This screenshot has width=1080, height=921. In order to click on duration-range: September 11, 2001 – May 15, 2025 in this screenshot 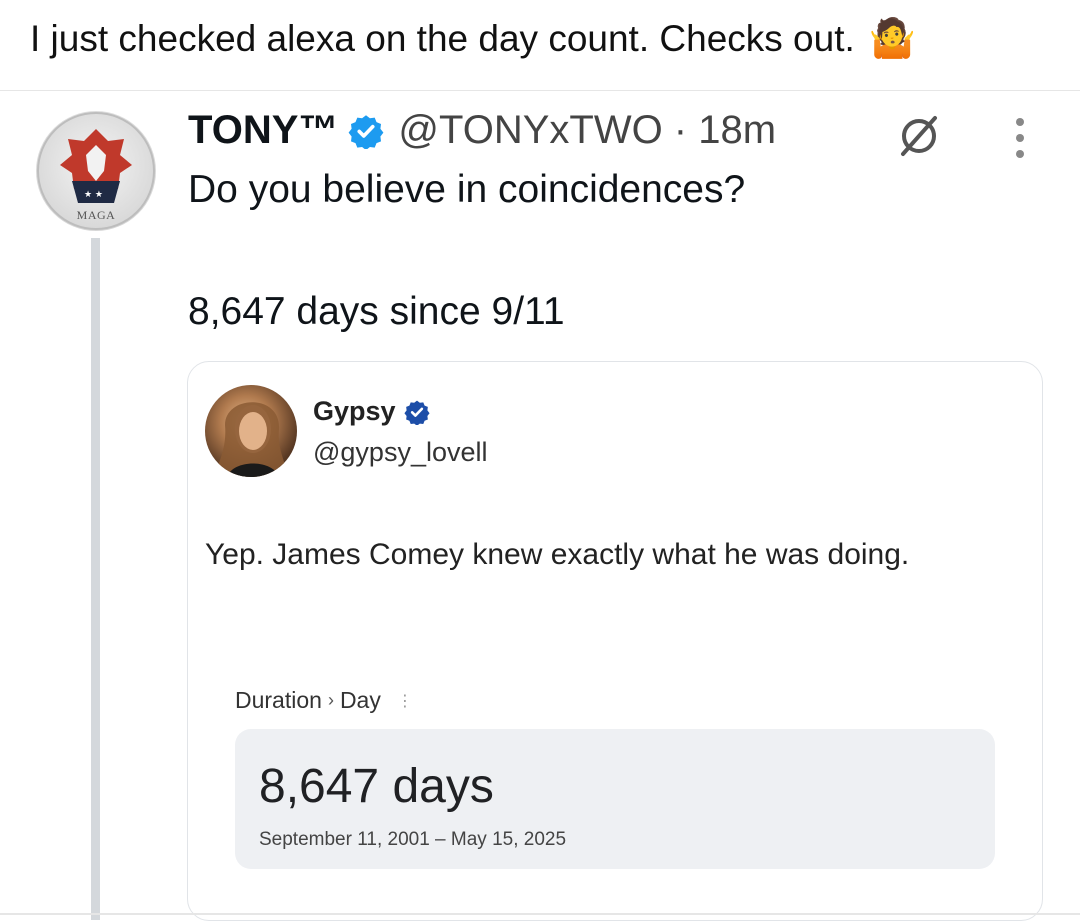, I will do `click(413, 839)`.